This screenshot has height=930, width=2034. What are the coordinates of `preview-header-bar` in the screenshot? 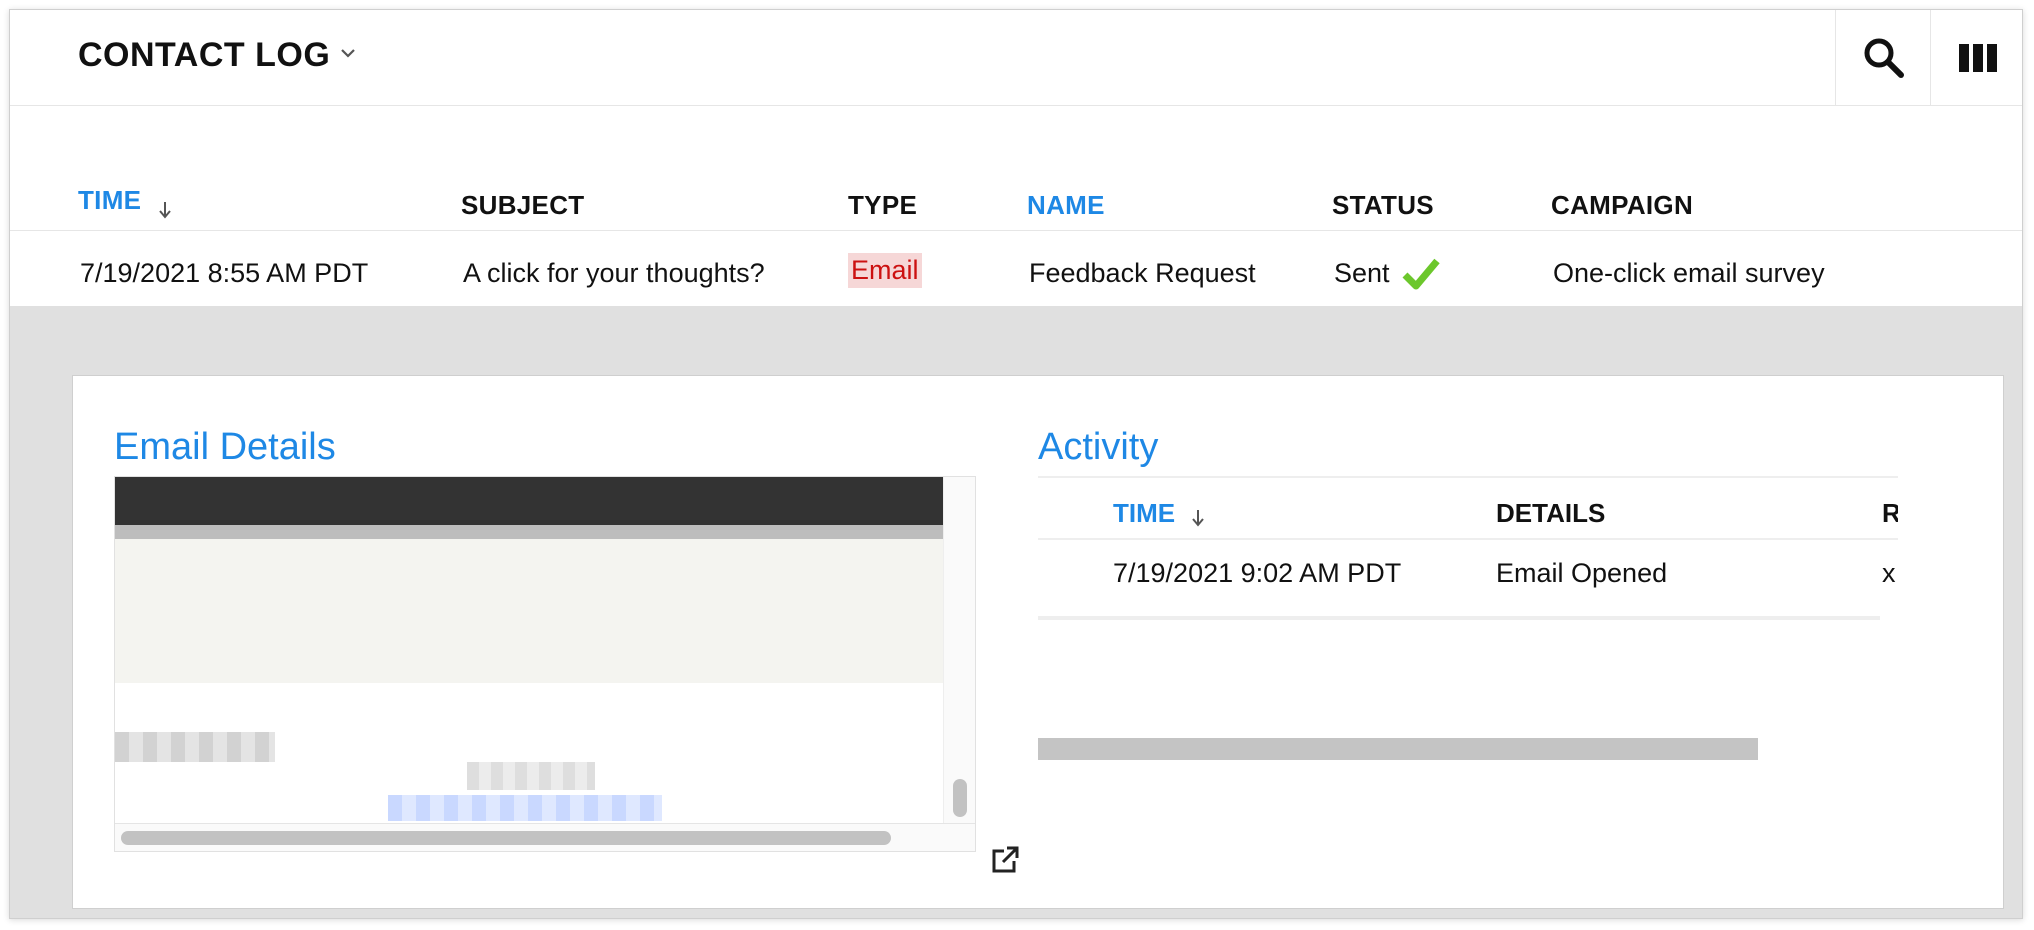 It's located at (529, 501).